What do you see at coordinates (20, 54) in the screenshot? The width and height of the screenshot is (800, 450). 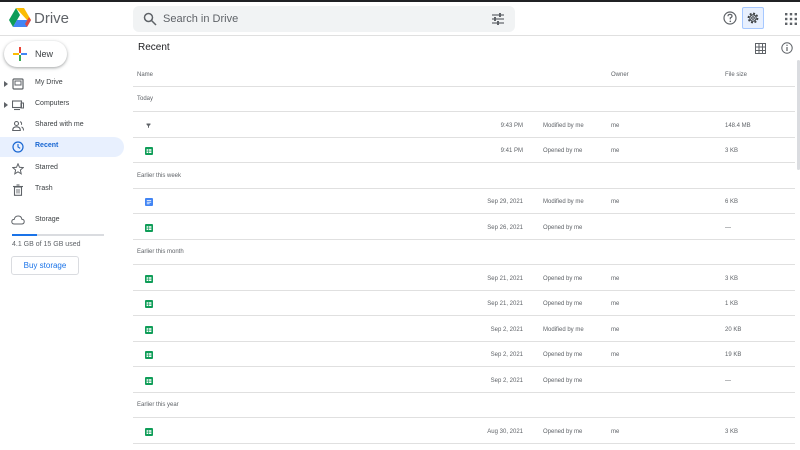 I see `plus-icon` at bounding box center [20, 54].